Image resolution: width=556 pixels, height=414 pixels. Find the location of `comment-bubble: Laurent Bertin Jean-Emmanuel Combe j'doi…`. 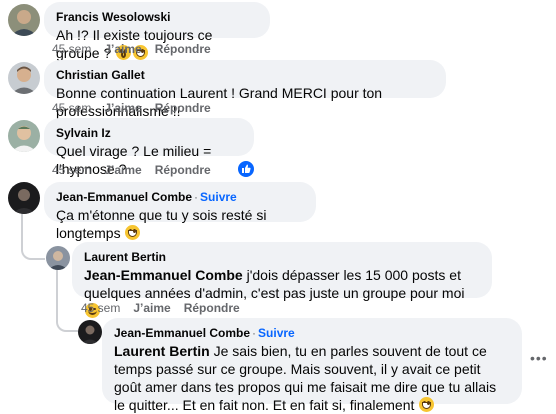

comment-bubble: Laurent Bertin Jean-Emmanuel Combe j'doi… is located at coordinates (282, 280).